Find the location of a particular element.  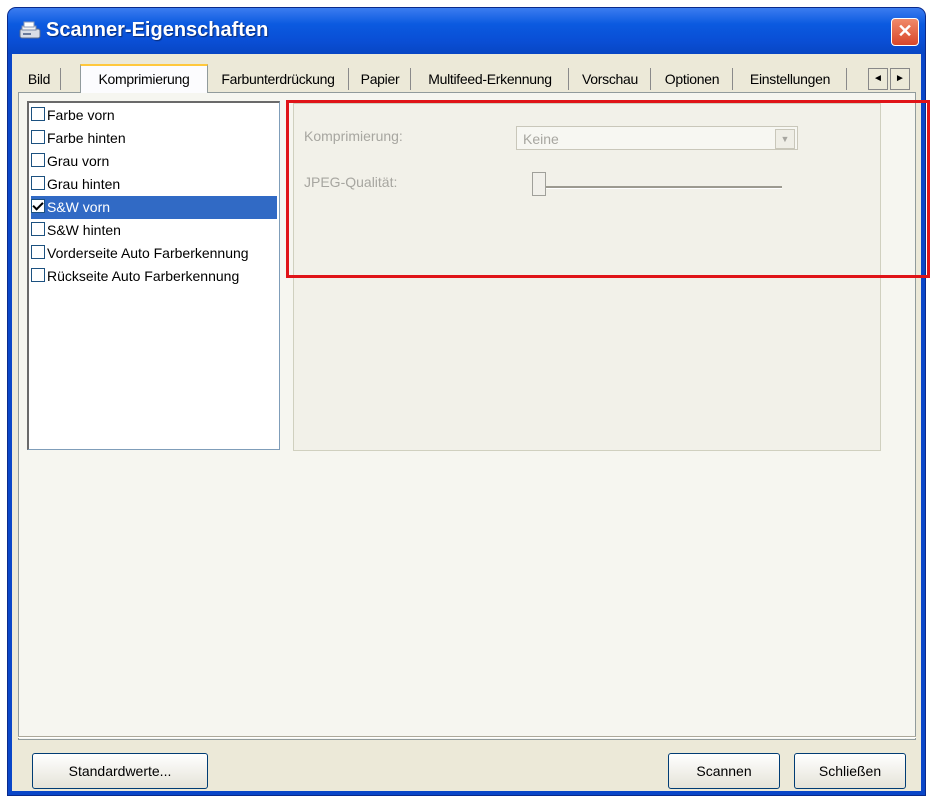

list-item-grau-vorn: Grau vorn is located at coordinates (154, 161).